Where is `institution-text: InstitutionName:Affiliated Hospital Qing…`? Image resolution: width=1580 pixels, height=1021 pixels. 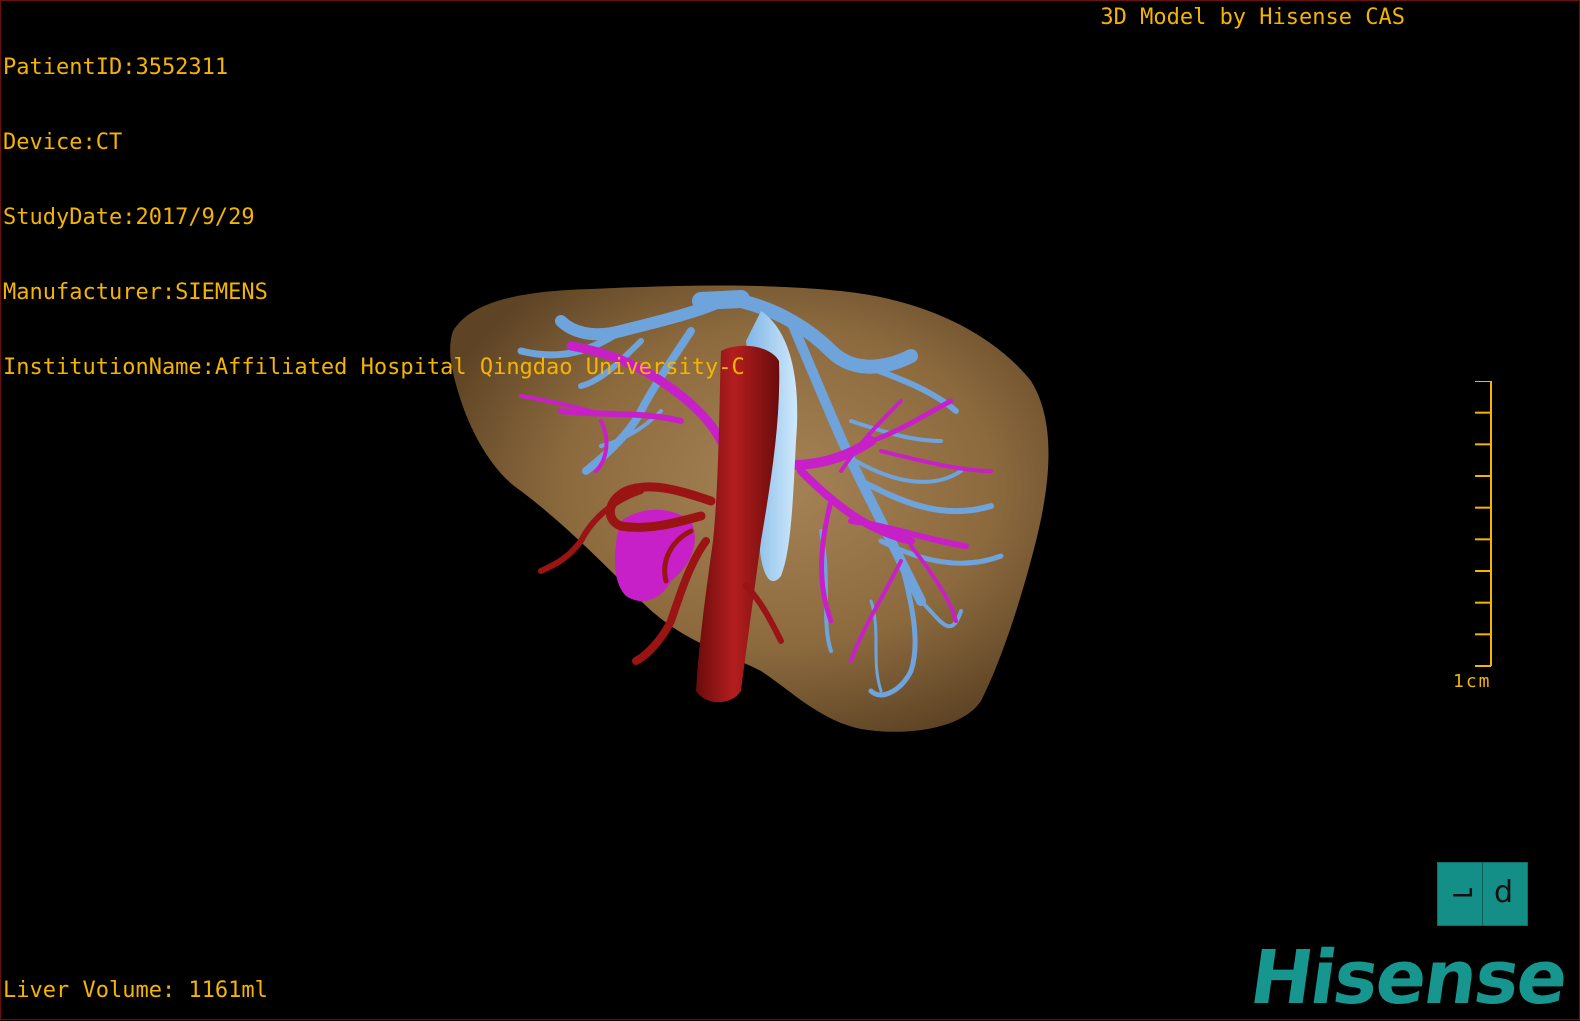
institution-text: InstitutionName:Affiliated Hospital Qing… is located at coordinates (374, 367).